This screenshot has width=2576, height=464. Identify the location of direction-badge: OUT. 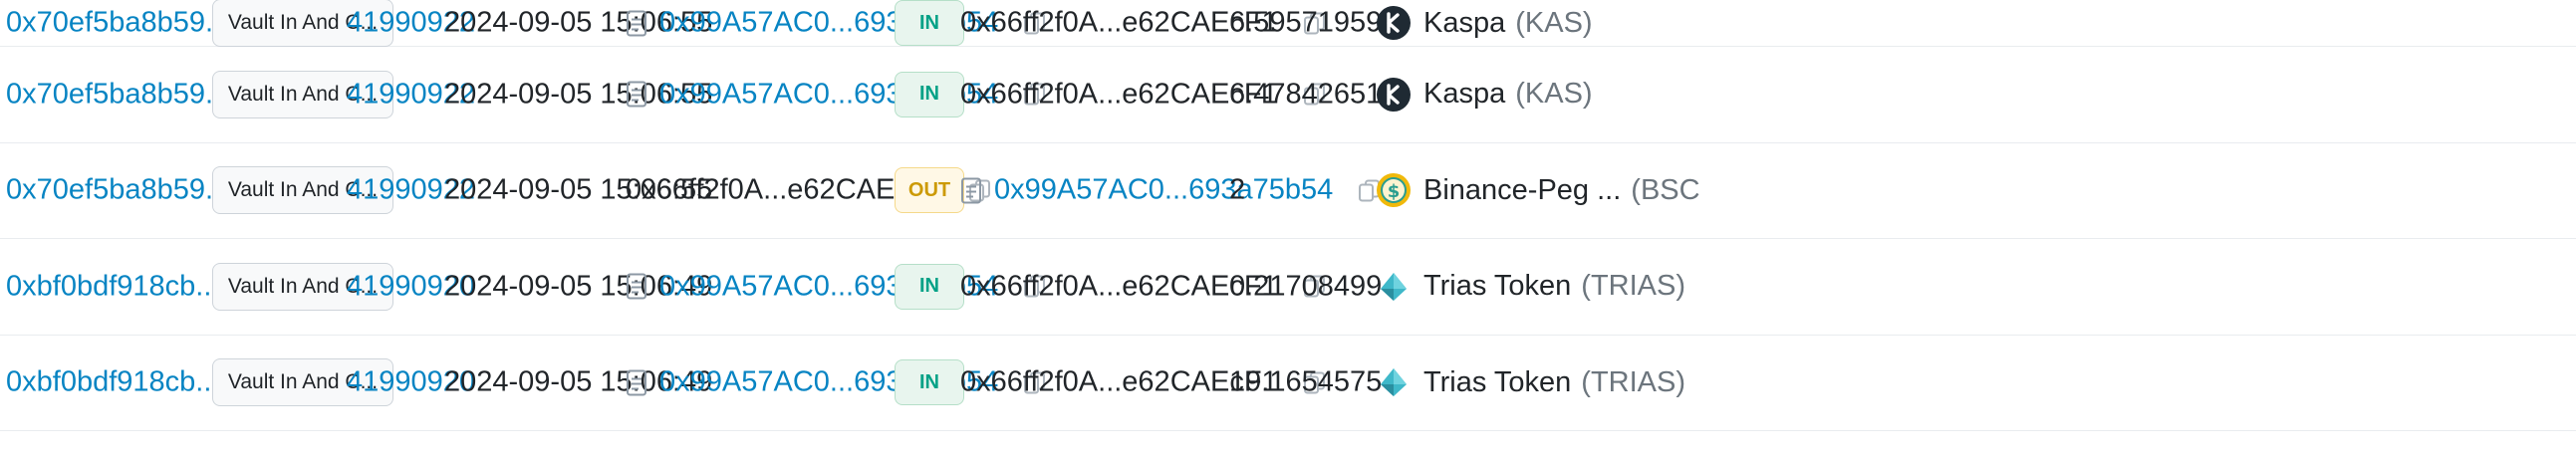
(929, 191).